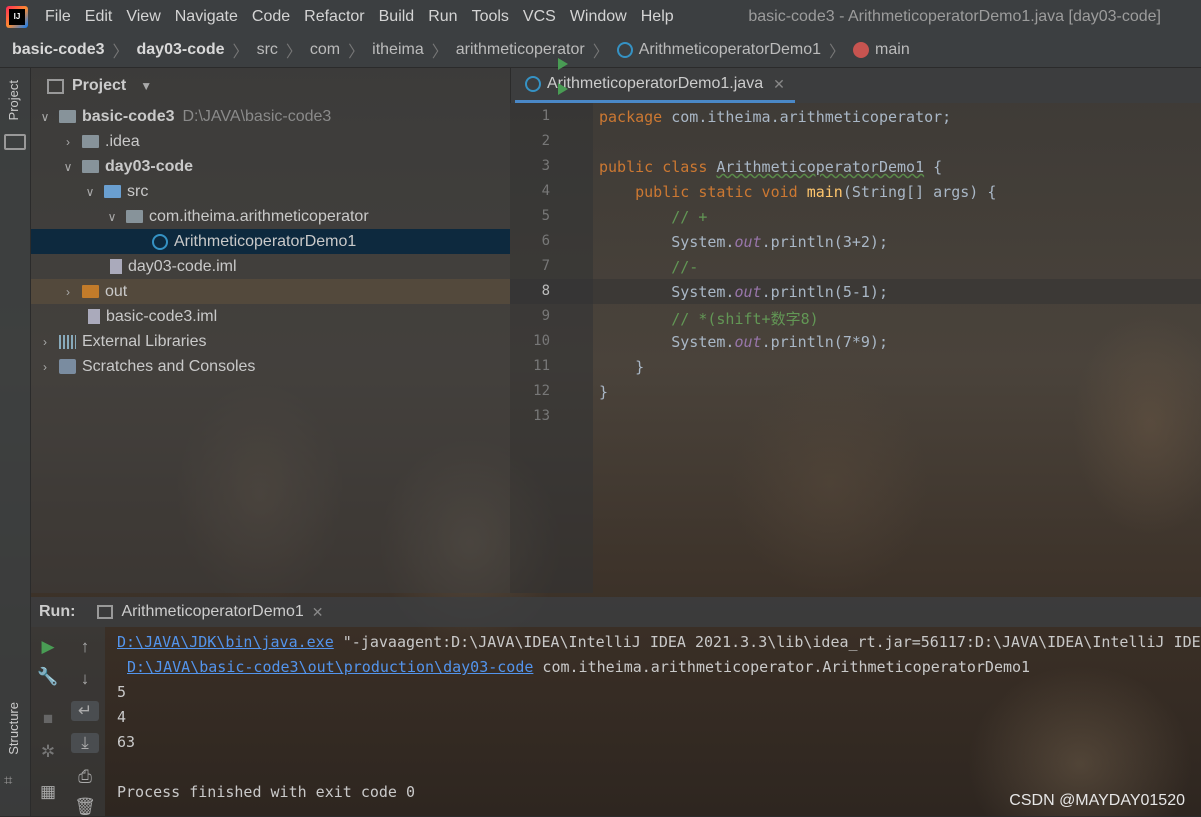 This screenshot has width=1201, height=817. Describe the element at coordinates (598, 17) in the screenshot. I see `menu-window: Window` at that location.